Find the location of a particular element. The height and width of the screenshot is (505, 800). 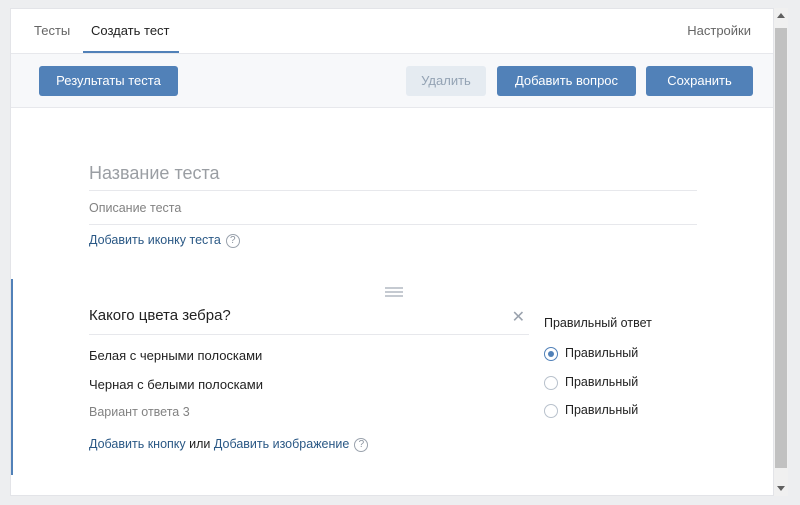

tab-tests: Тесты is located at coordinates (52, 30).